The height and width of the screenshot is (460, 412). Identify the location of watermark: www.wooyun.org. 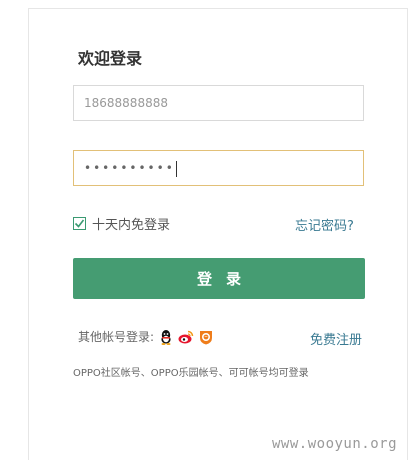
(335, 444).